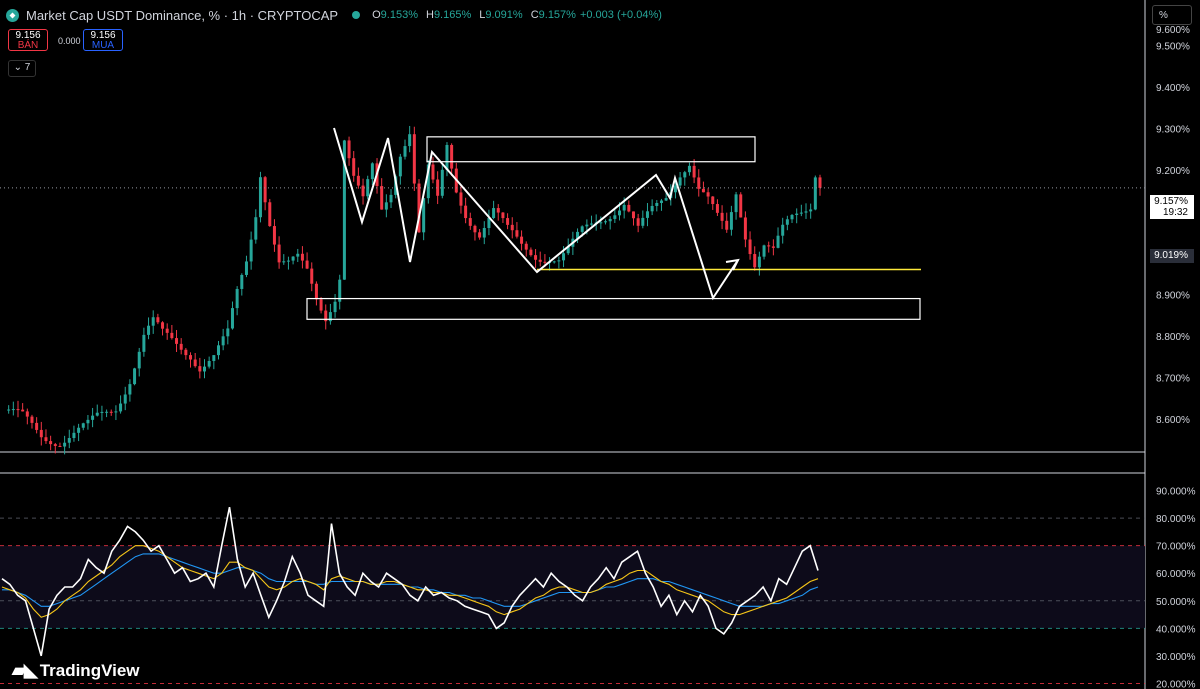 The height and width of the screenshot is (689, 1200). Describe the element at coordinates (25, 670) in the screenshot. I see `tradingview-logo-icon: ▰◣` at that location.